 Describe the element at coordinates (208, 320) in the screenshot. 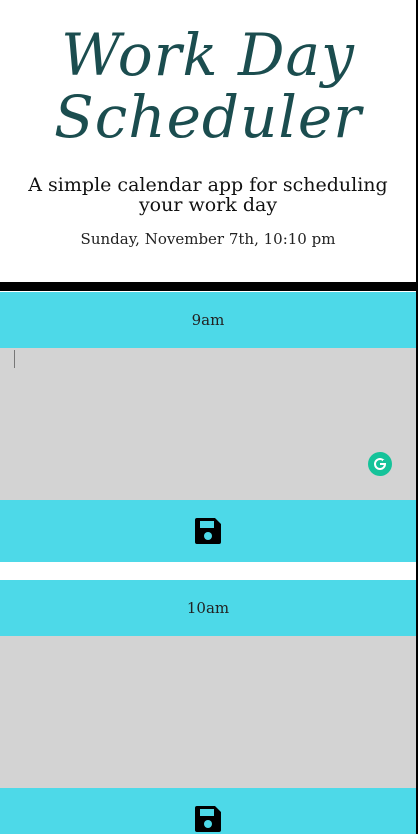

I see `hour-label: 9am` at that location.